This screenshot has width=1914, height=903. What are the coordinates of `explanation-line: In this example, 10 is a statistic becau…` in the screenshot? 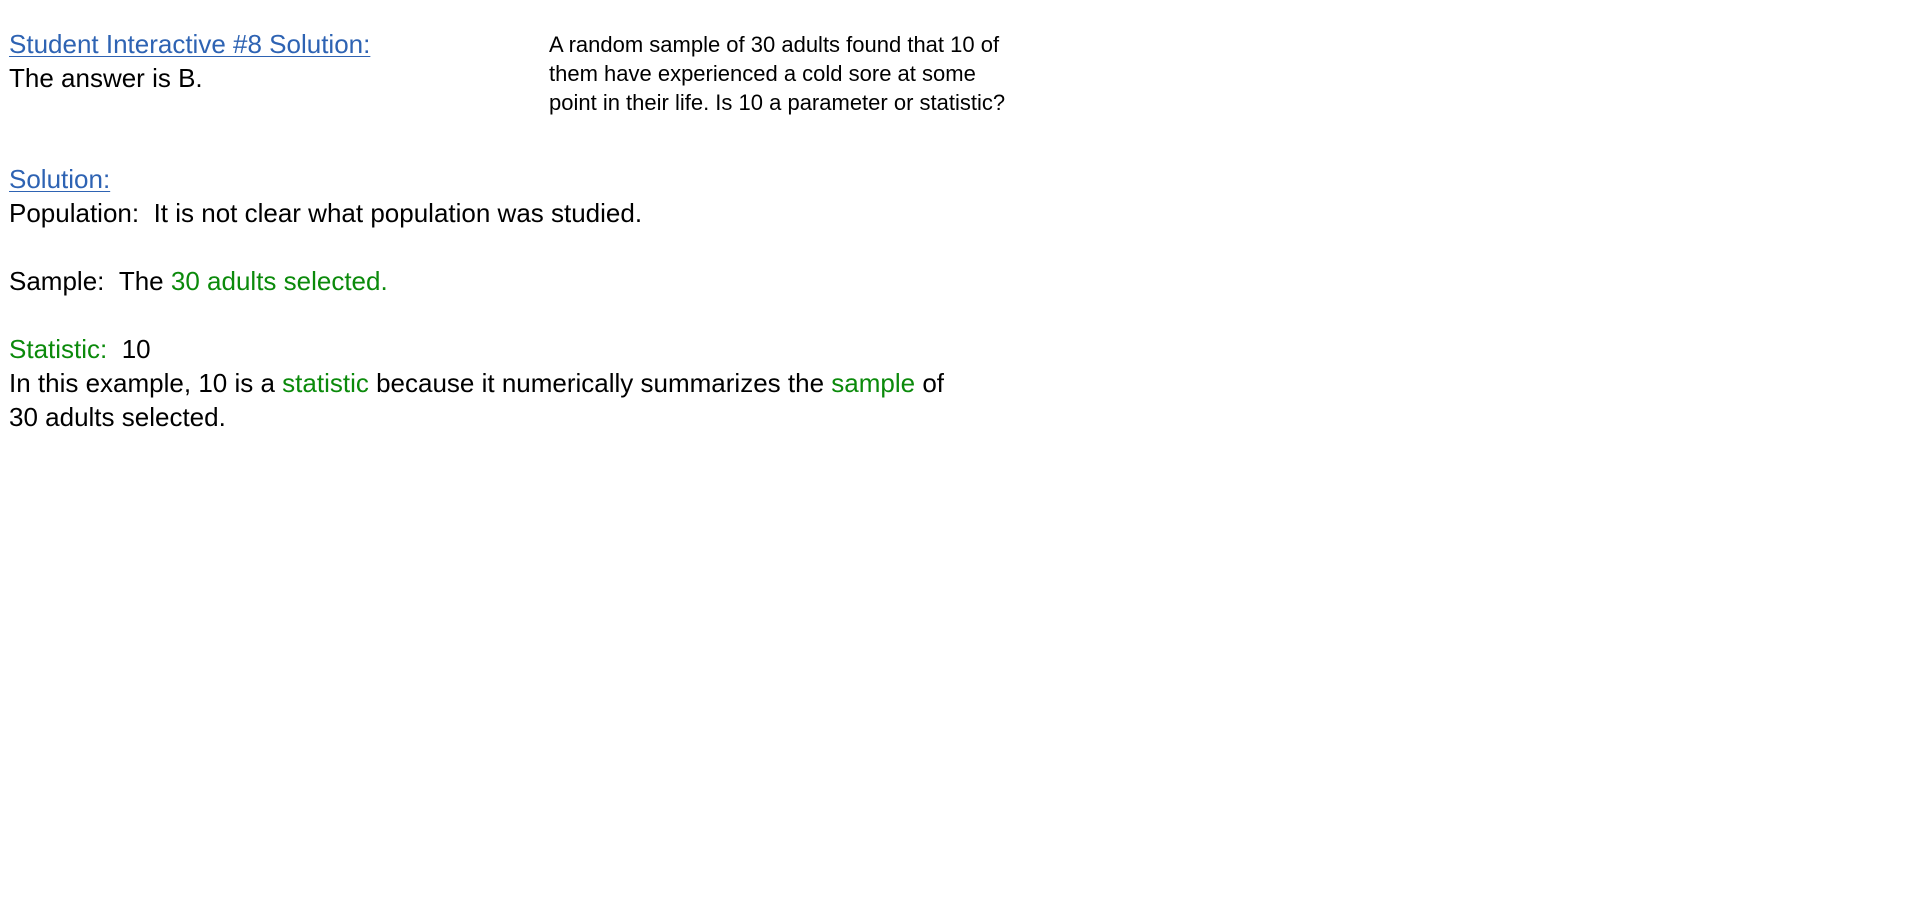 It's located at (476, 383).